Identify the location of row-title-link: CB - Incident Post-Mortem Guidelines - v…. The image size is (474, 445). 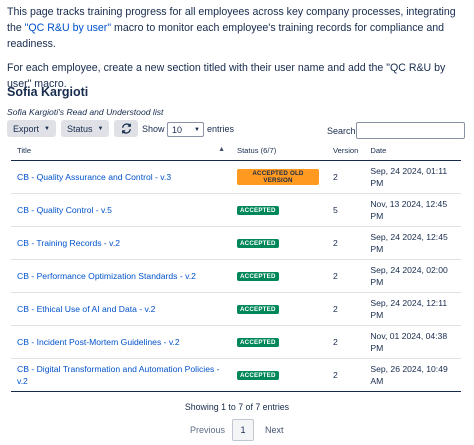
(98, 342).